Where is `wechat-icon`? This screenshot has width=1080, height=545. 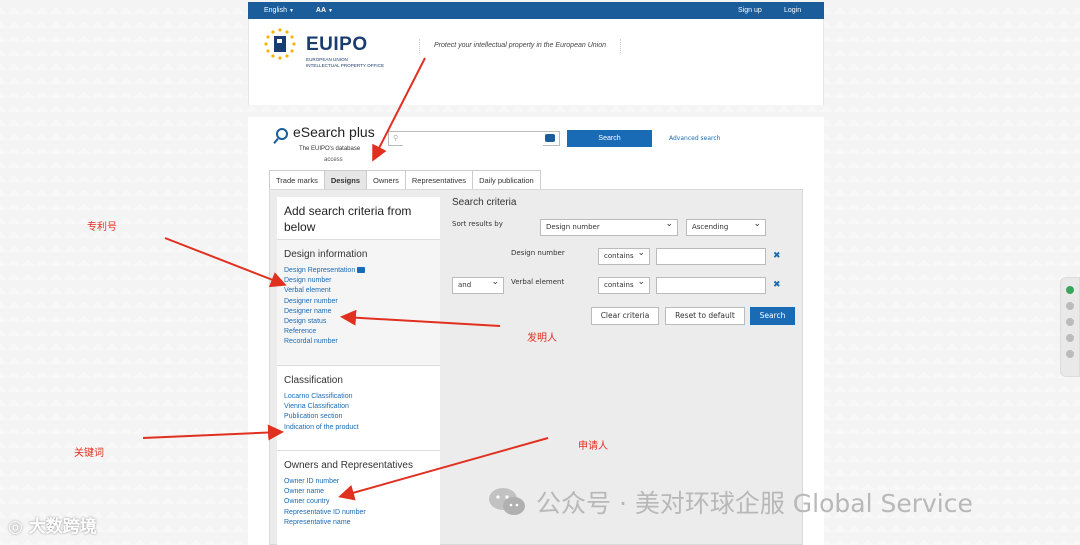 wechat-icon is located at coordinates (507, 501).